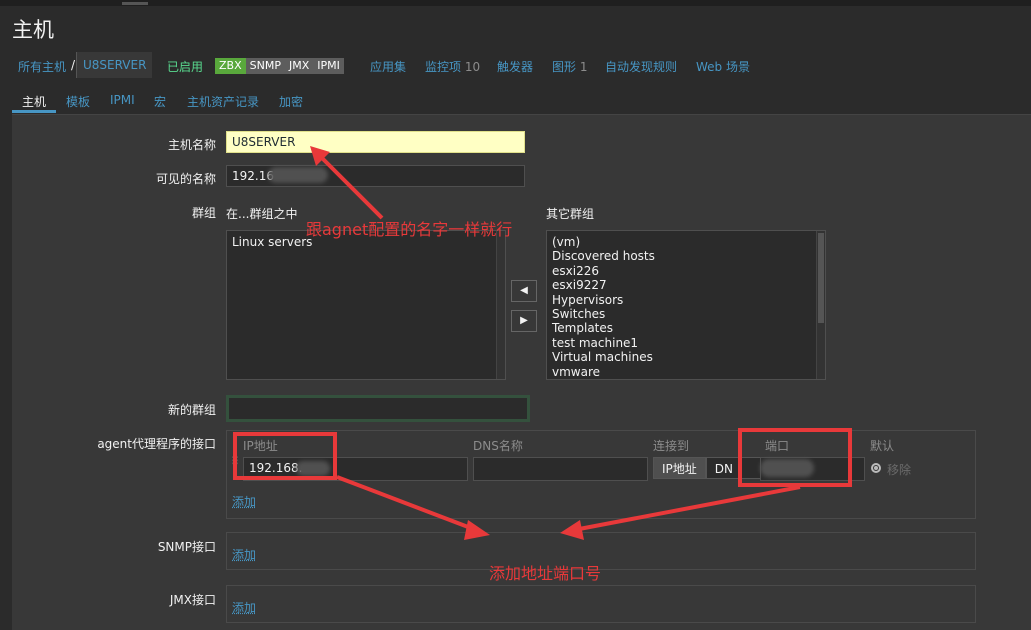 The height and width of the screenshot is (630, 1031). I want to click on arrow-from-ip, so click(406, 503).